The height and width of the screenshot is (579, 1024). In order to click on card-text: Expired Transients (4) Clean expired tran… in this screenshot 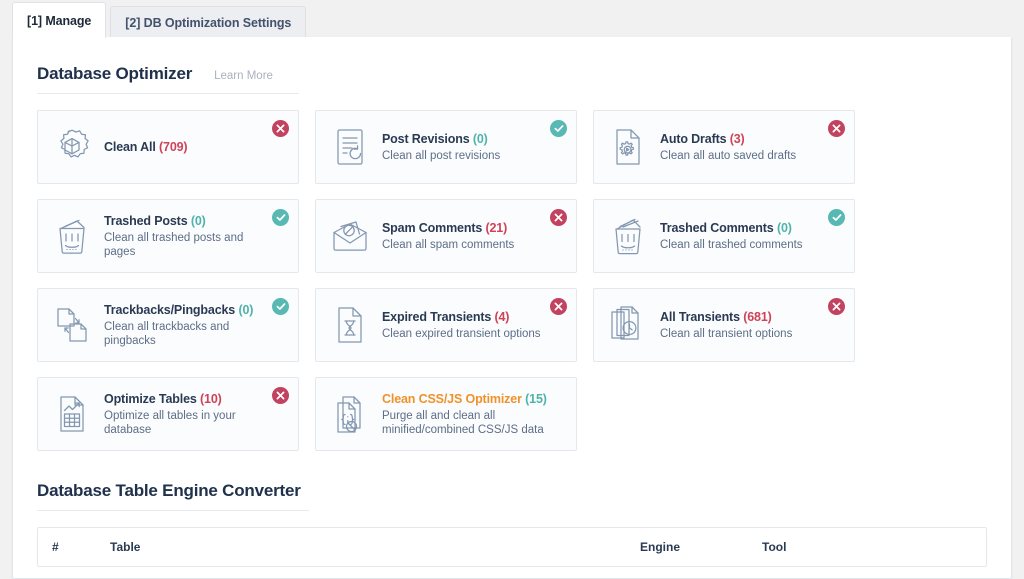, I will do `click(472, 325)`.